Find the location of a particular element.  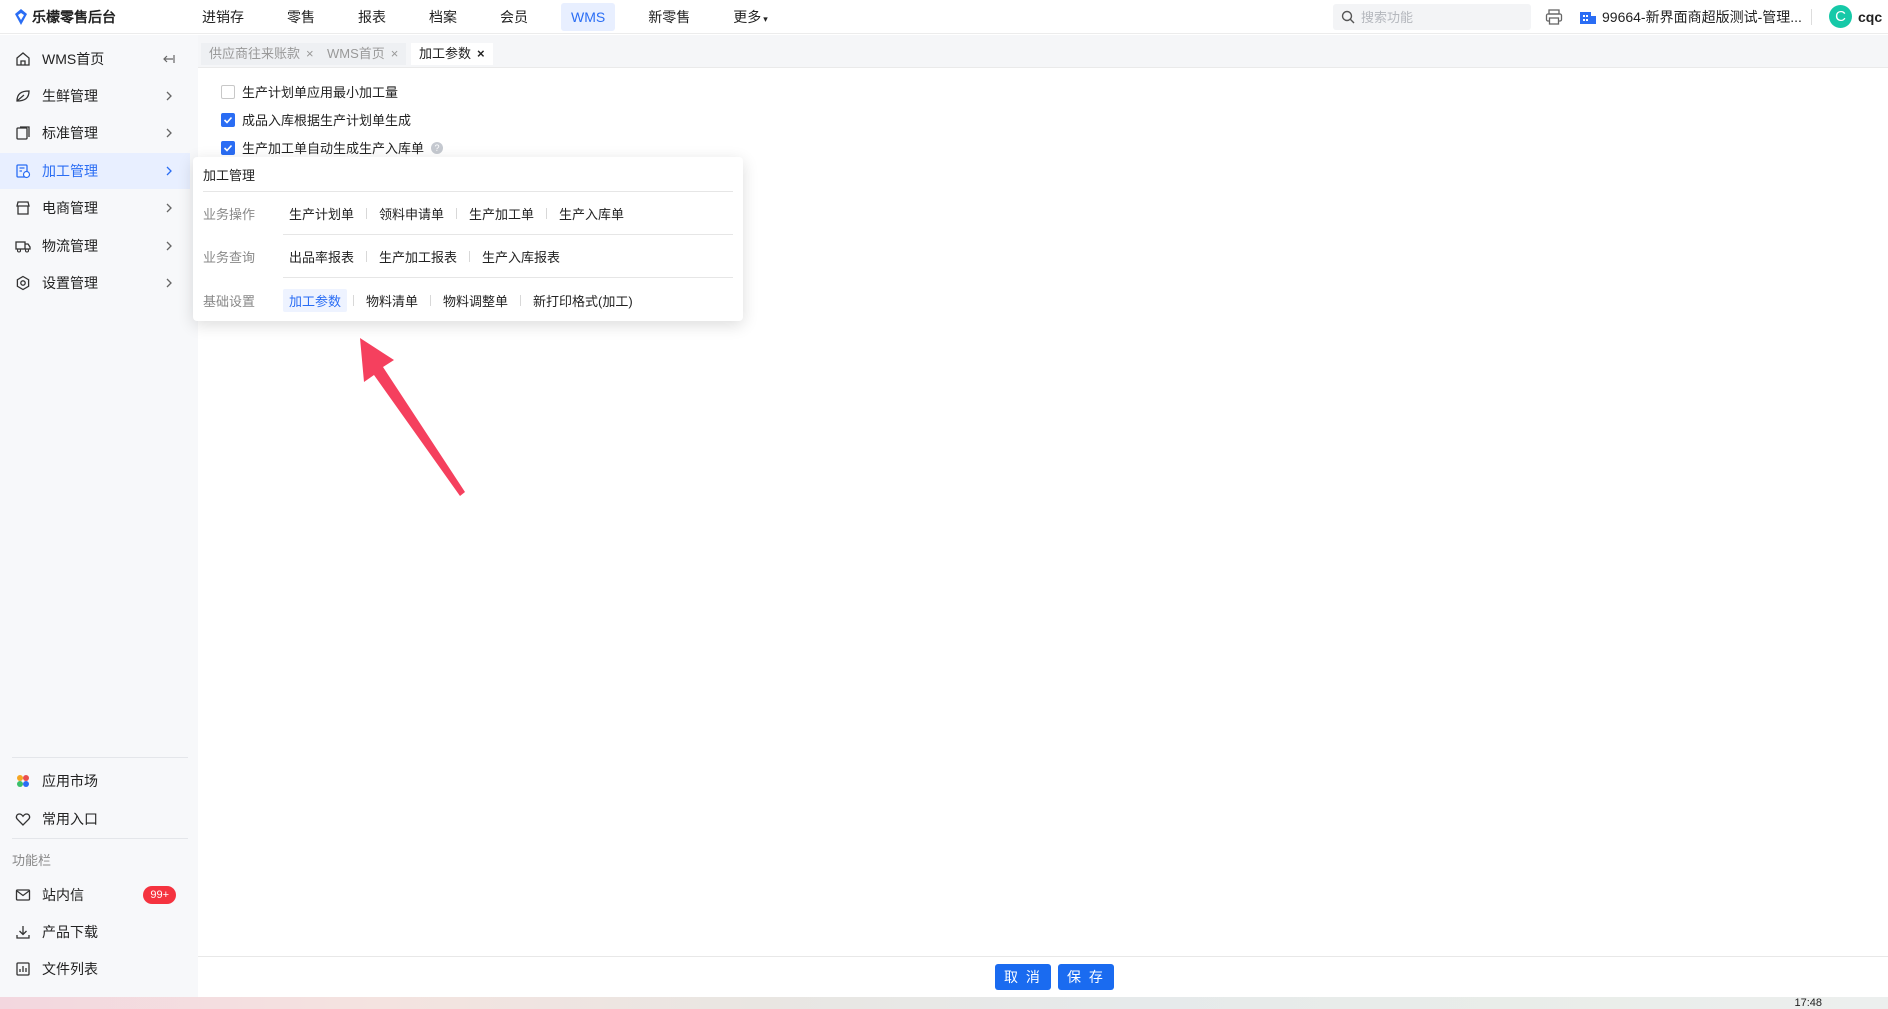

tab-label: WMS首页 is located at coordinates (356, 53).